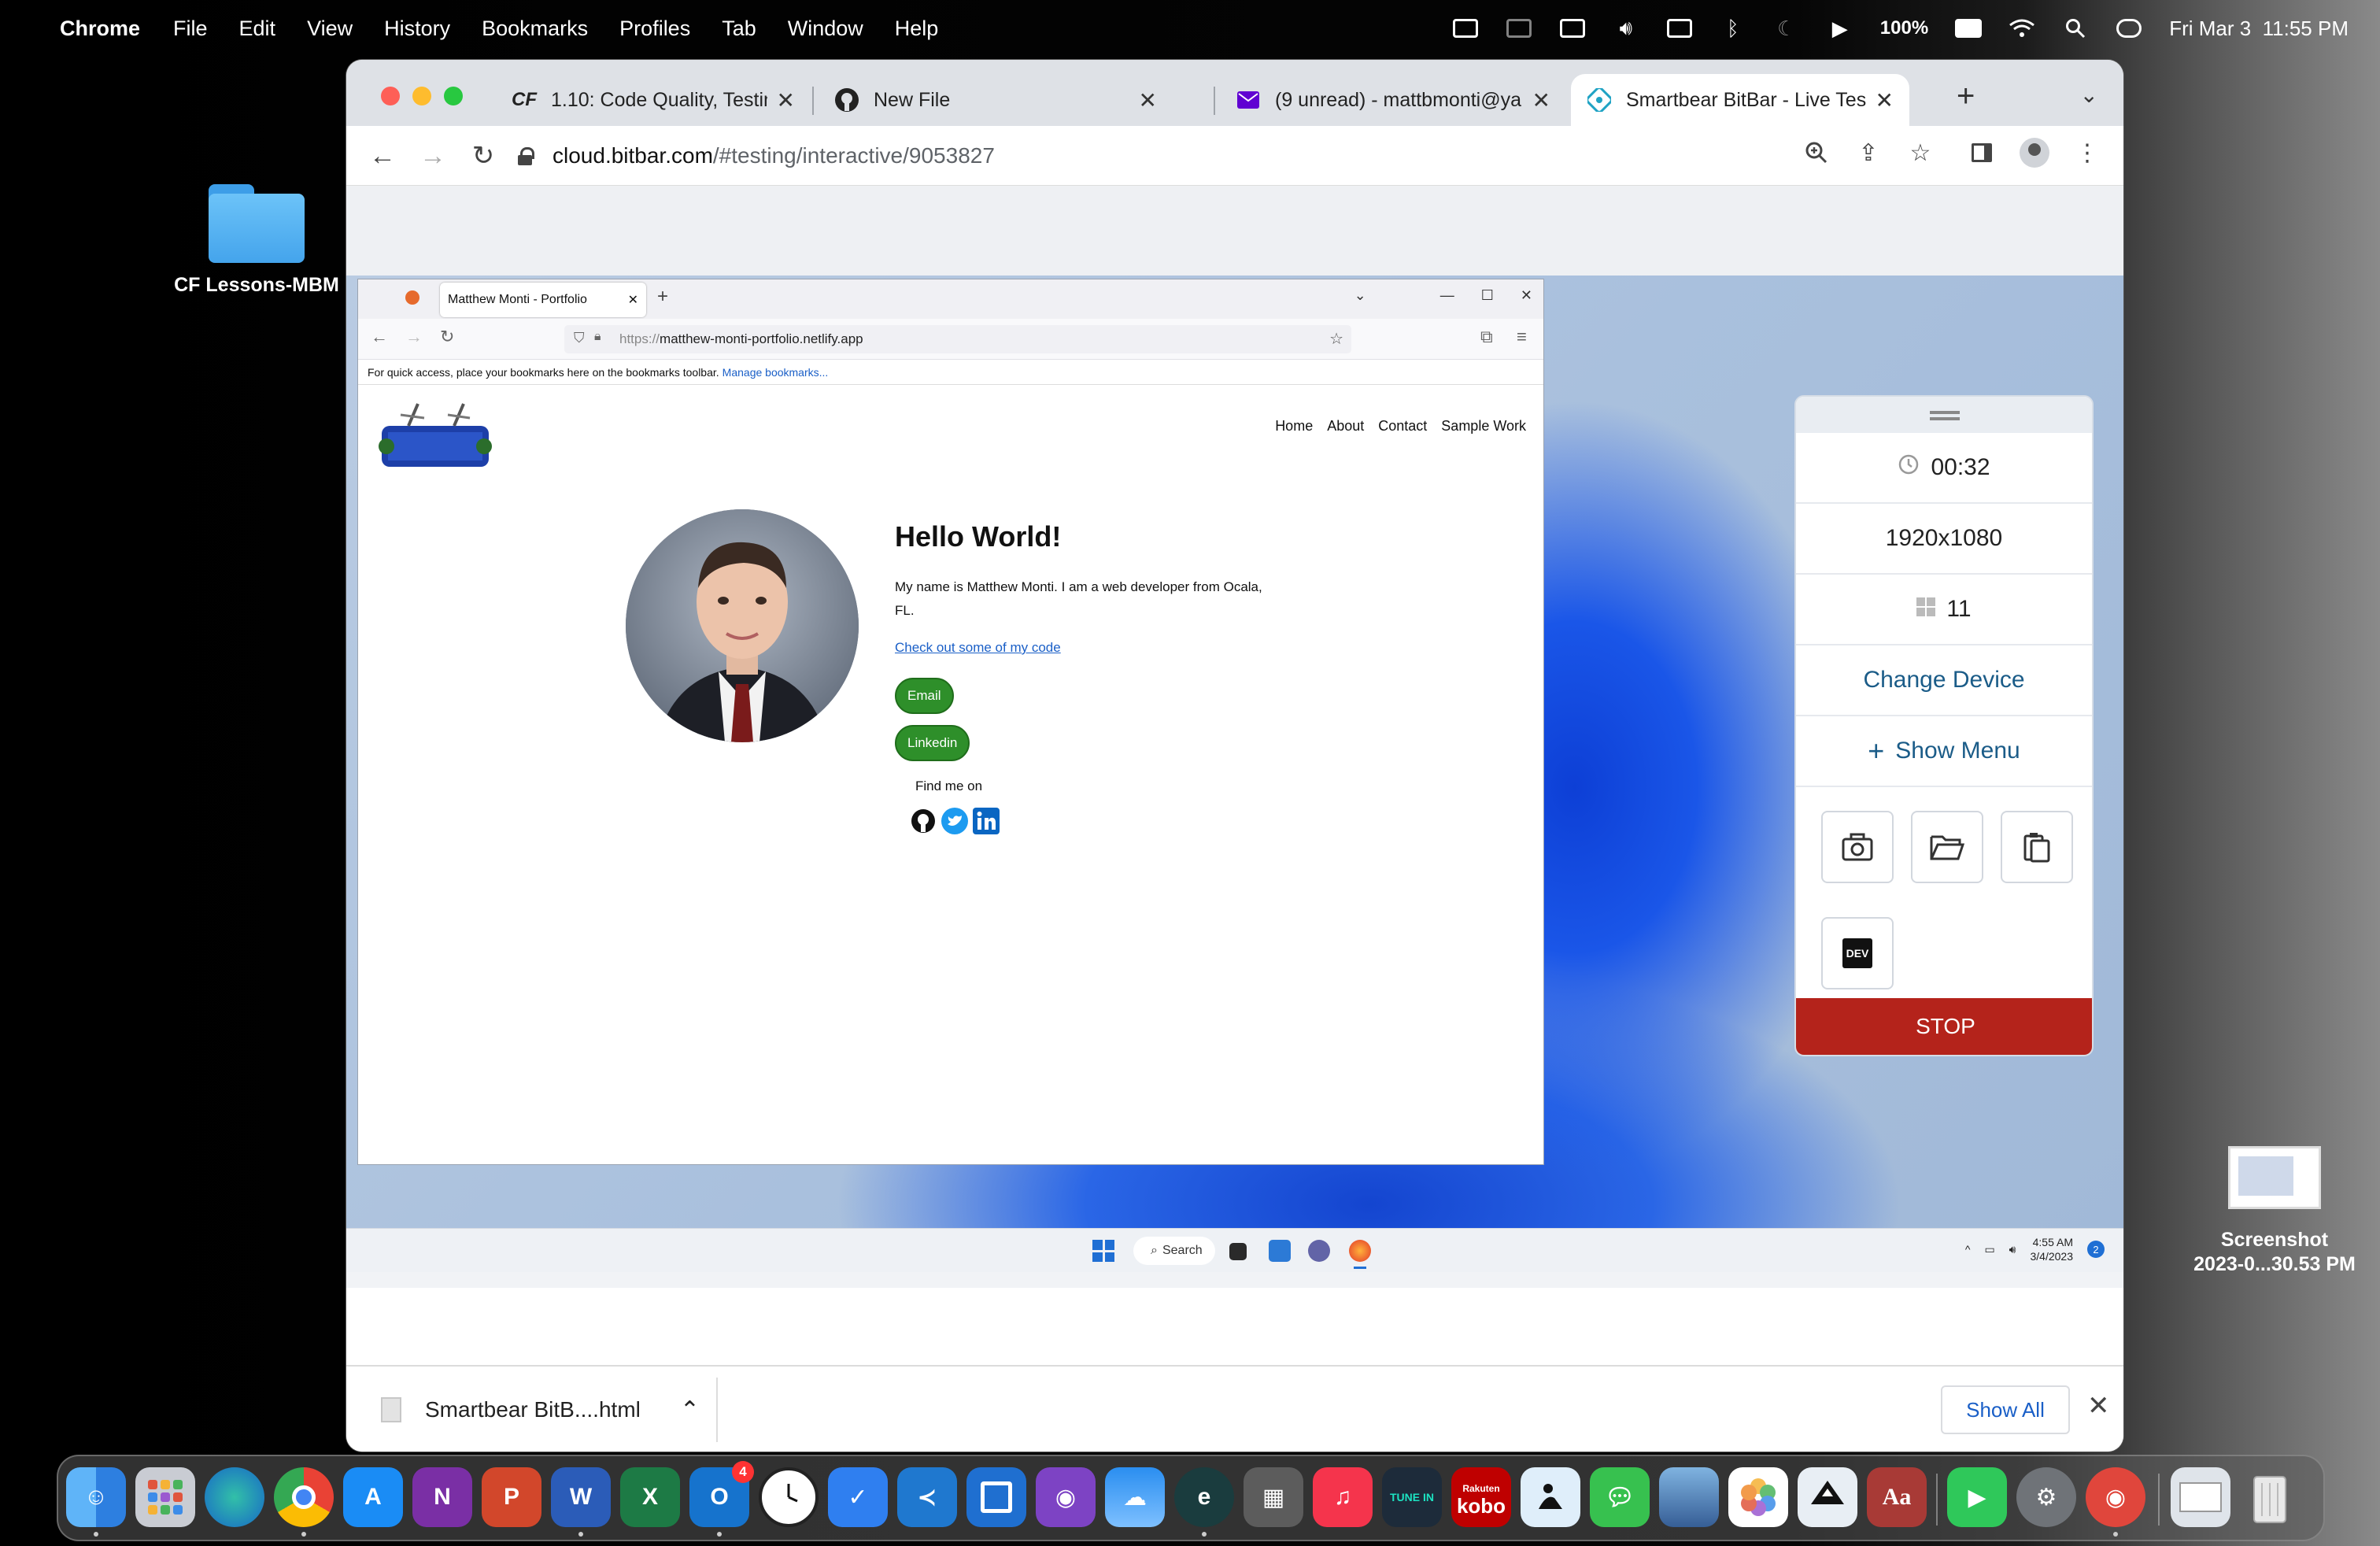  I want to click on close-icon: ✕, so click(1526, 296).